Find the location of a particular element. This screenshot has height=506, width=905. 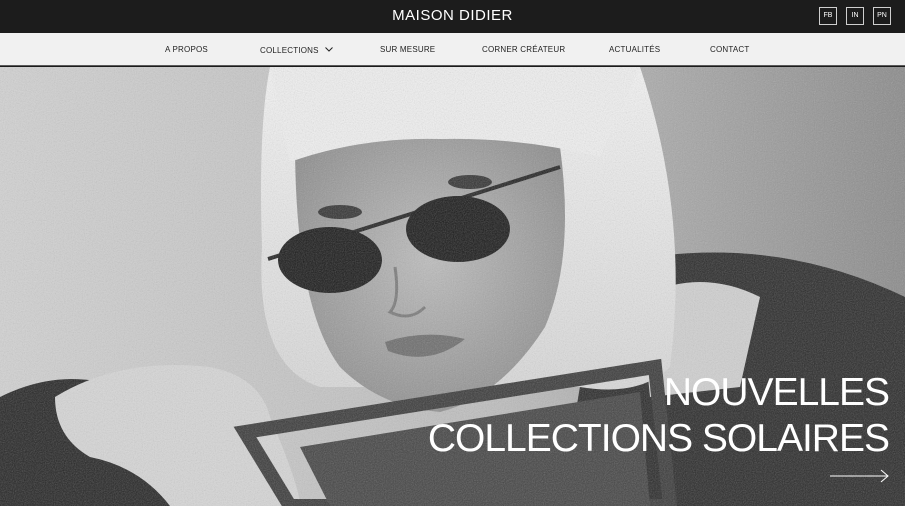

nav-item-actualites: ACTUALITÉS is located at coordinates (634, 49).